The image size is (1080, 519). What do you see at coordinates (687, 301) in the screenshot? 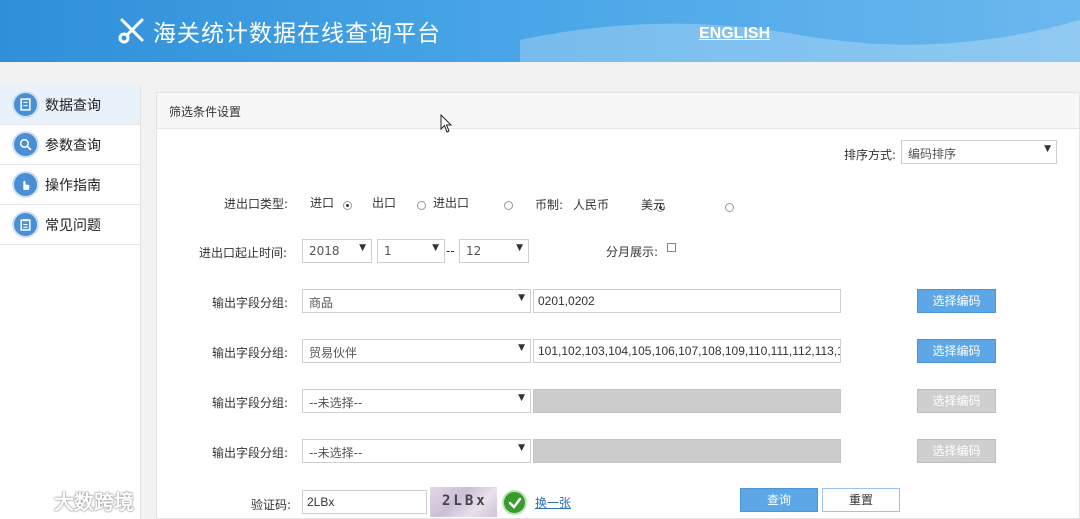
I see `group-1-codes-field: 0201,0202` at bounding box center [687, 301].